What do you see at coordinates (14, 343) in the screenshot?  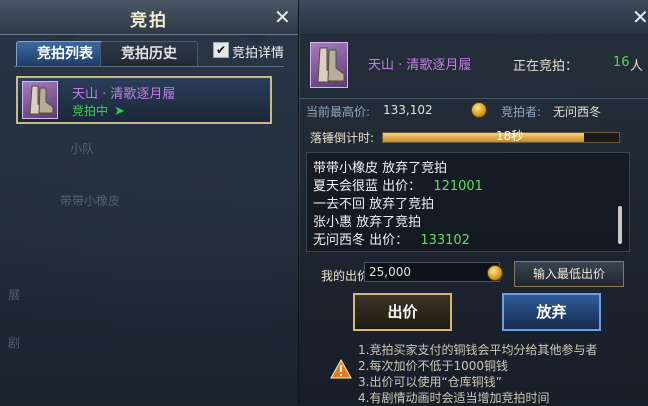 I see `background-text: 剧` at bounding box center [14, 343].